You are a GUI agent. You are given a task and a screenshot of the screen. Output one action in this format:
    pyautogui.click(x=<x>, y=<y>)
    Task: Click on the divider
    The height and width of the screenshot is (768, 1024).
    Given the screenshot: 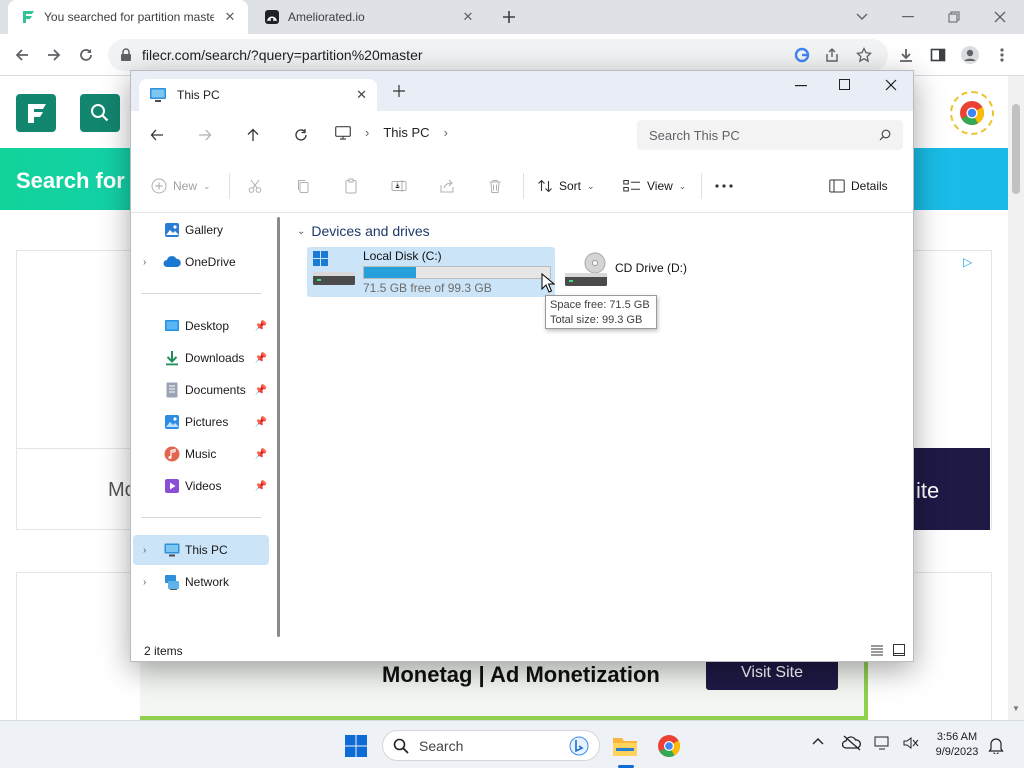 What is the action you would take?
    pyautogui.click(x=201, y=517)
    